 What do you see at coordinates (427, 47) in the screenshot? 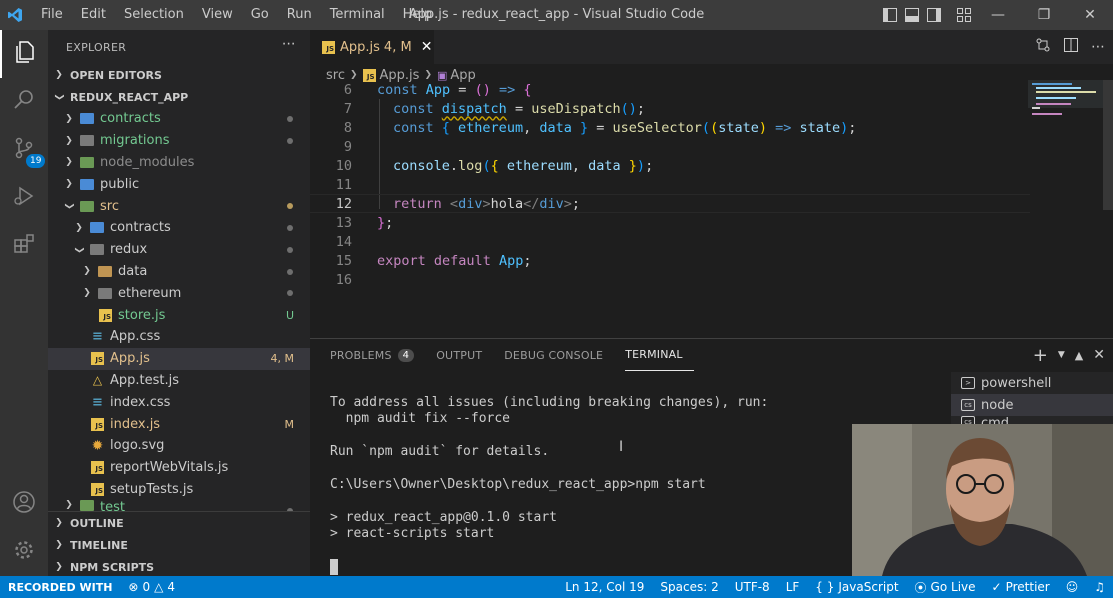
I see `close-icon: ✕` at bounding box center [427, 47].